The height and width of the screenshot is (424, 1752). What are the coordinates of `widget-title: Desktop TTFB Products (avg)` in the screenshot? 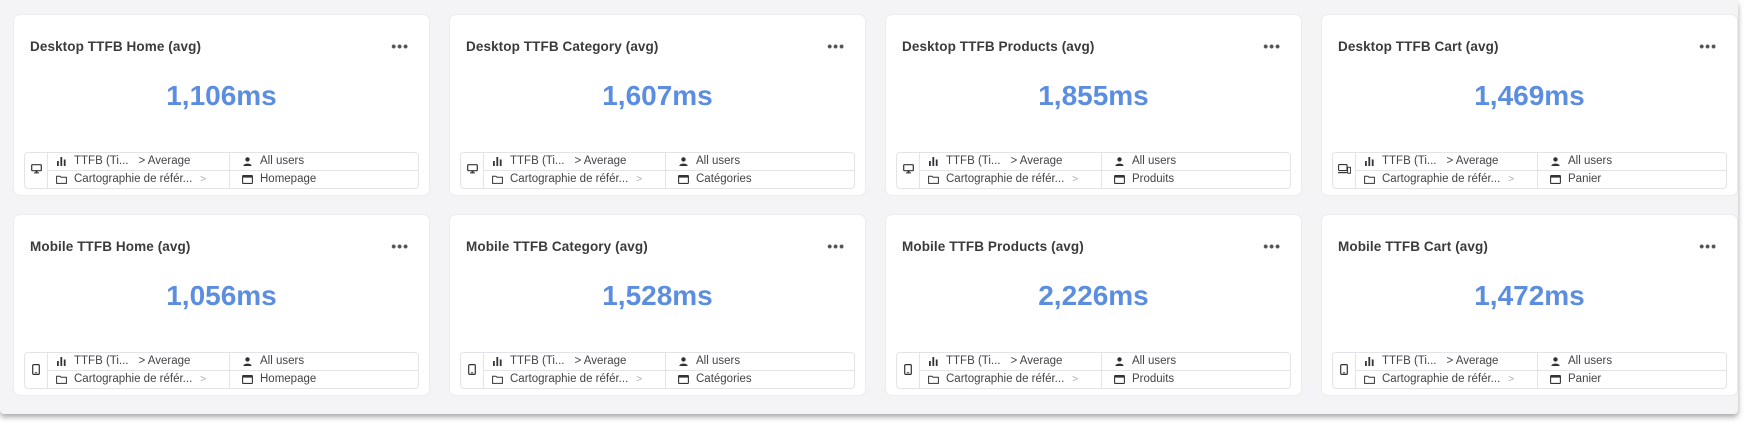 It's located at (998, 46).